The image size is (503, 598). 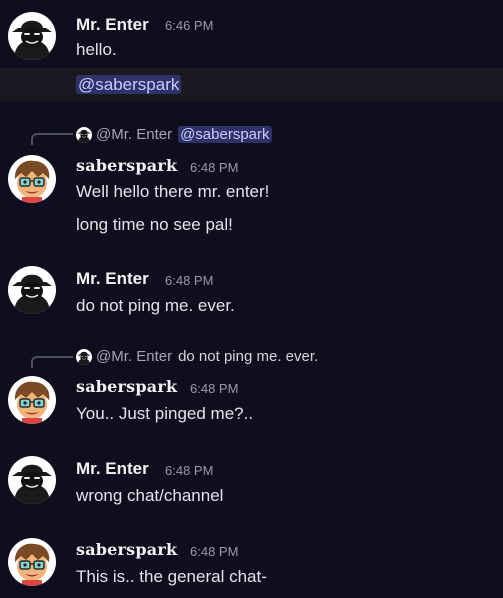 What do you see at coordinates (248, 356) in the screenshot?
I see `reply-text: do not ping me. ever.` at bounding box center [248, 356].